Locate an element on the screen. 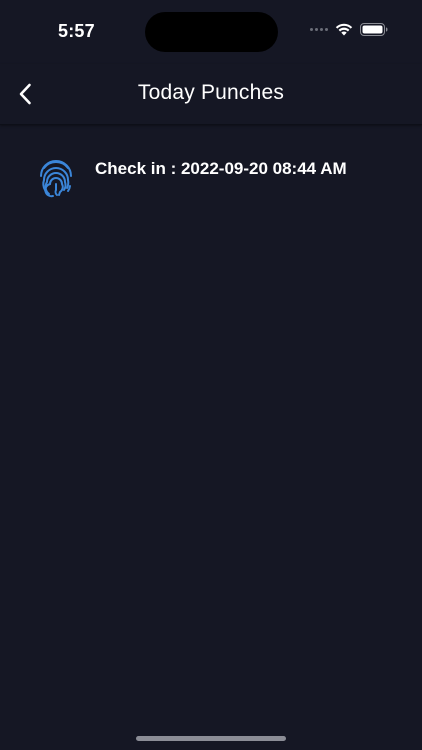 This screenshot has width=422, height=750. page-title: Today Punches is located at coordinates (211, 92).